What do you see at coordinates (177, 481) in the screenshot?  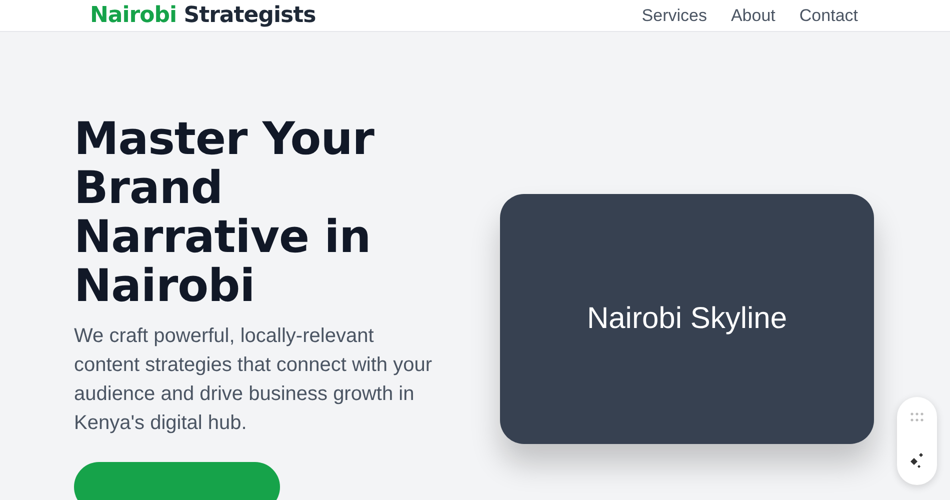 I see `cta-button` at bounding box center [177, 481].